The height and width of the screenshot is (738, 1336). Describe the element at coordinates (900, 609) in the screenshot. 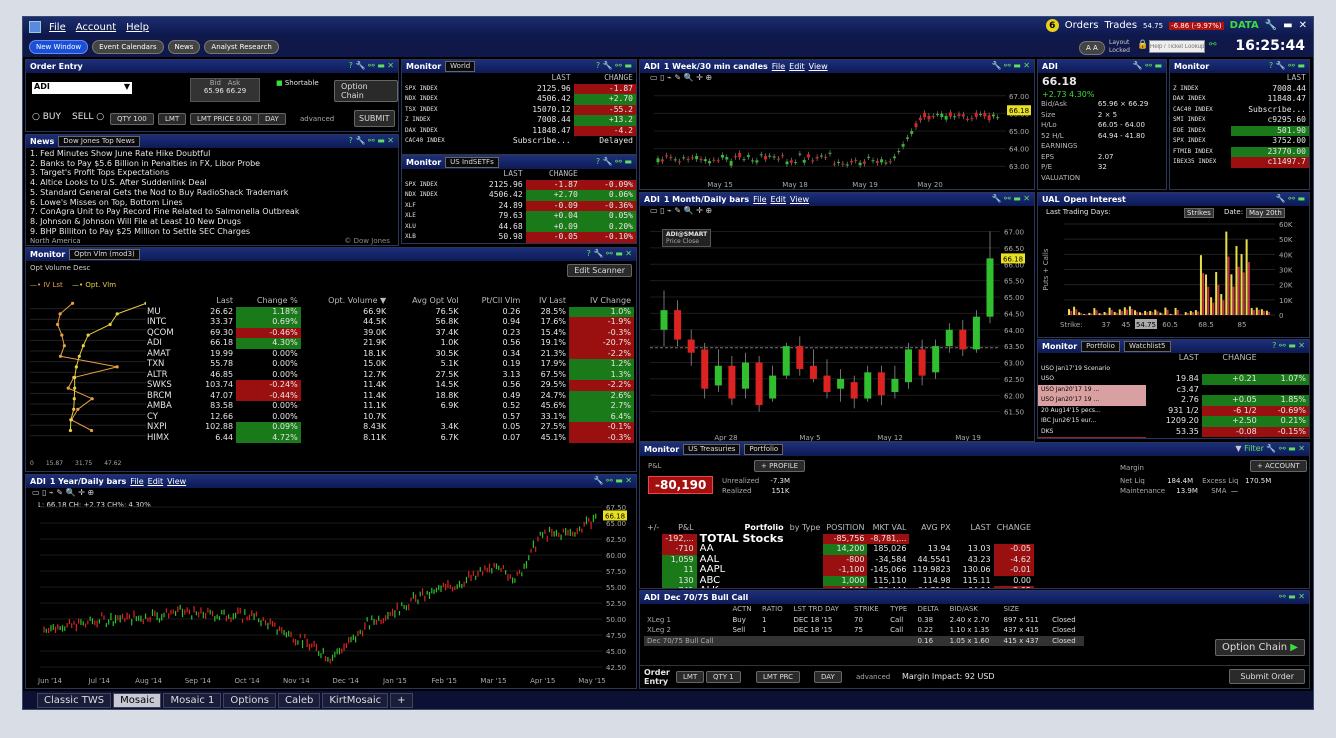

I see `column-header: TYPE` at that location.